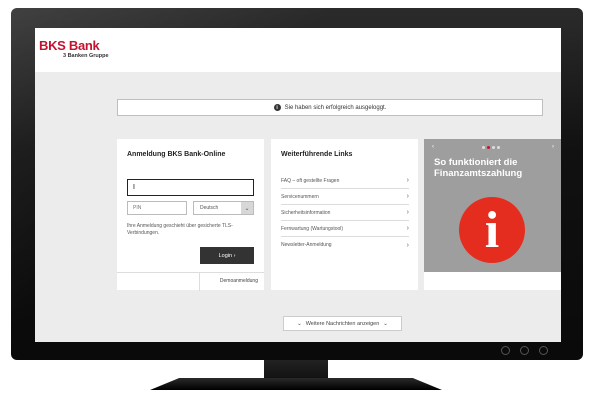 Image resolution: width=592 pixels, height=398 pixels. I want to click on language-value: Deutsch, so click(209, 208).